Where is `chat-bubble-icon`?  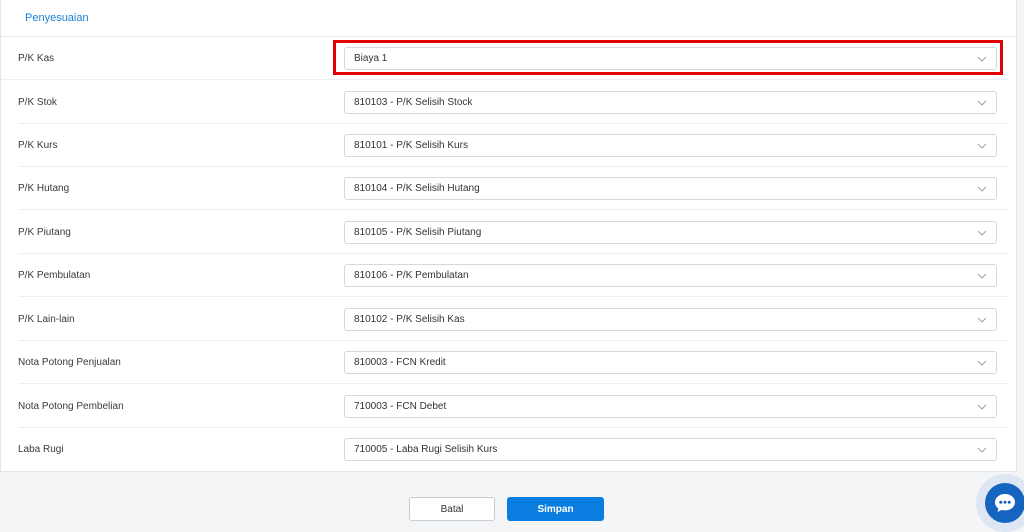
chat-bubble-icon is located at coordinates (1004, 503).